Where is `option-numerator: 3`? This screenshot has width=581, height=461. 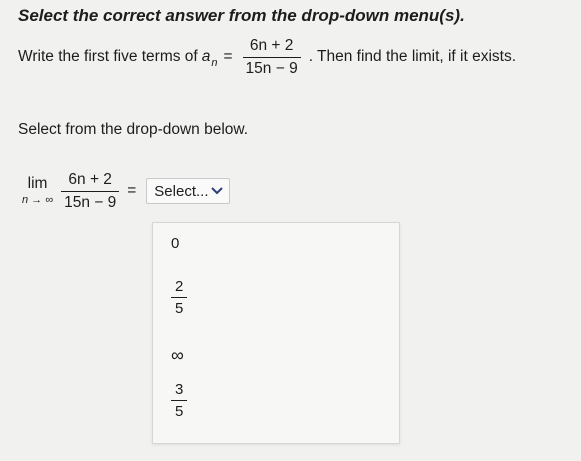 option-numerator: 3 is located at coordinates (179, 389).